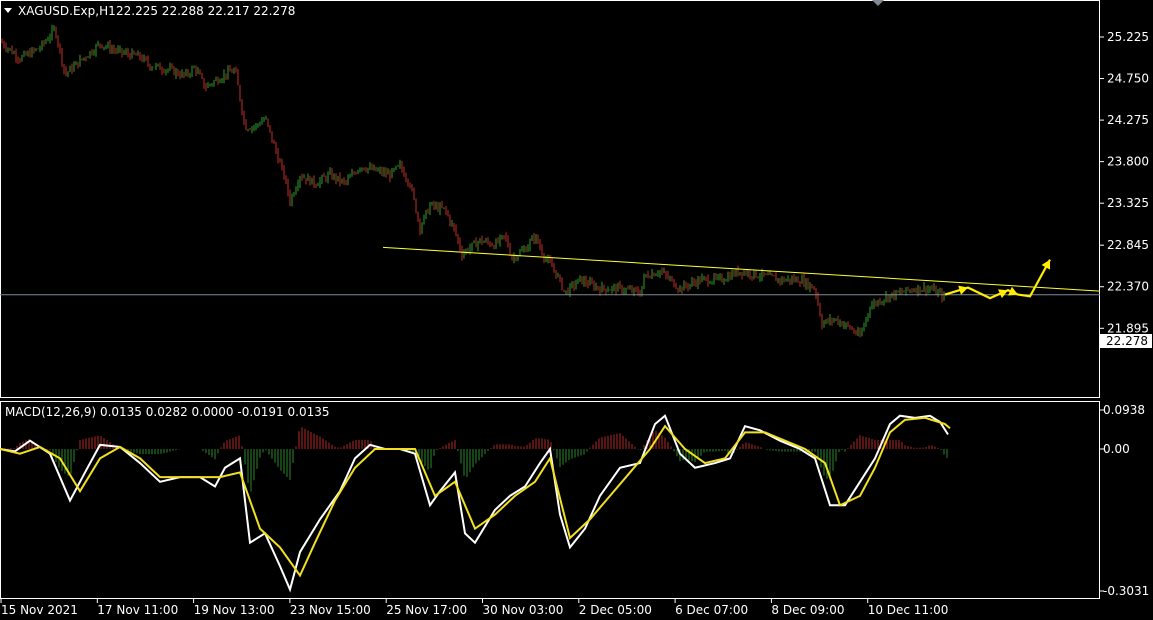 The width and height of the screenshot is (1153, 620). Describe the element at coordinates (1128, 203) in the screenshot. I see `price-tick-label: 23.325` at that location.